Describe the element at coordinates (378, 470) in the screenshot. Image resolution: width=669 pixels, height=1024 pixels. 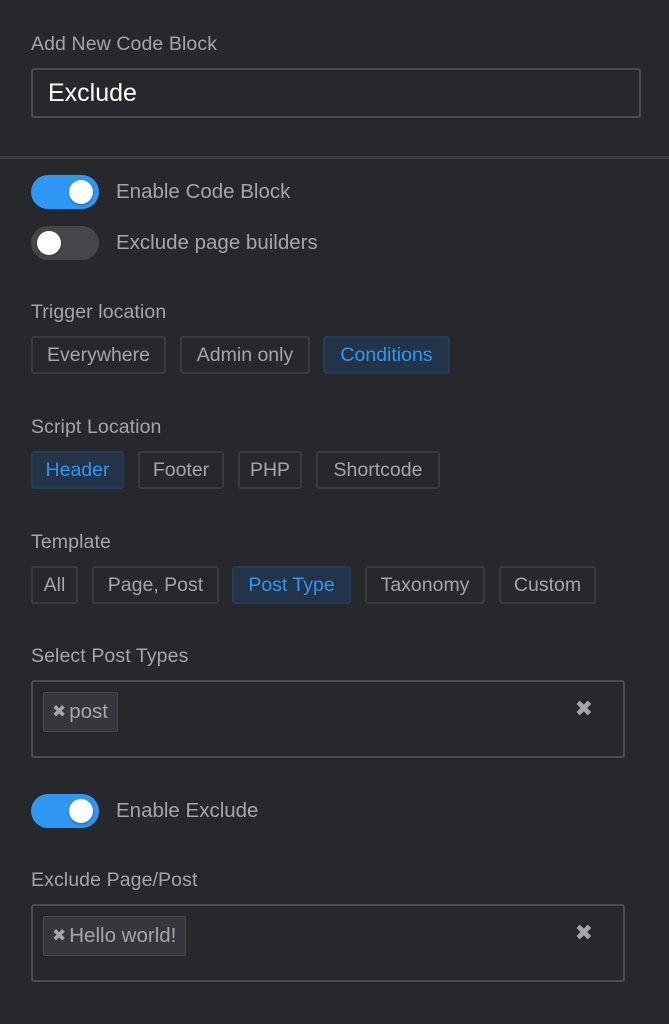
I see `script-option-shortcode: Shortcode` at that location.